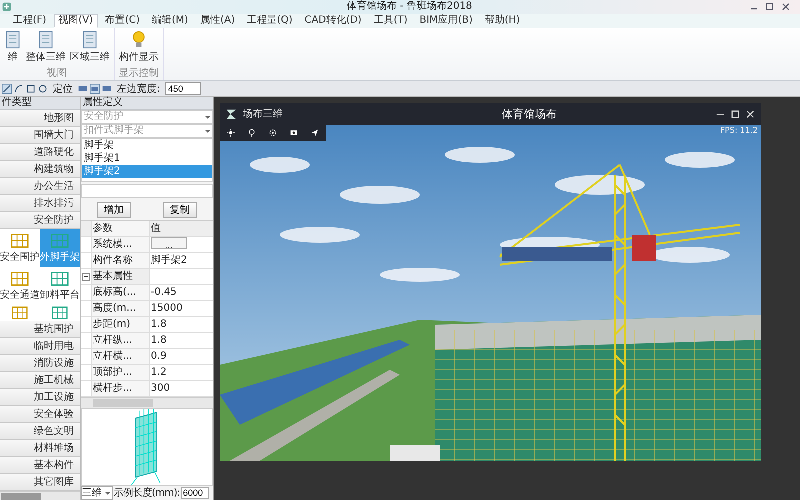 The width and height of the screenshot is (800, 500). Describe the element at coordinates (97, 493) in the screenshot. I see `view-dropdown: 三维` at that location.